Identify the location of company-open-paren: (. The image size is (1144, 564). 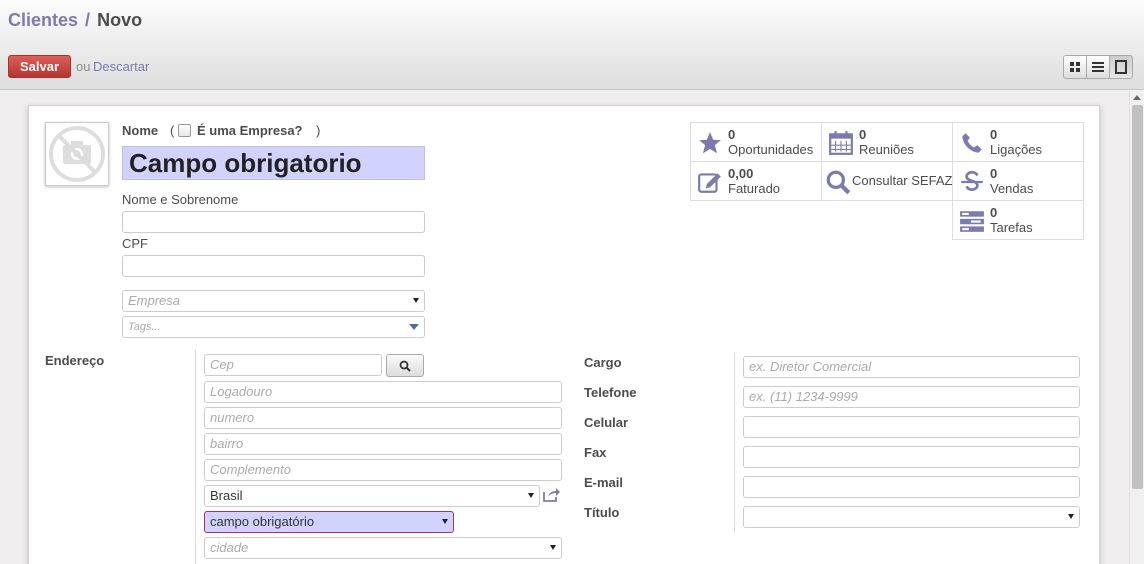
(172, 130).